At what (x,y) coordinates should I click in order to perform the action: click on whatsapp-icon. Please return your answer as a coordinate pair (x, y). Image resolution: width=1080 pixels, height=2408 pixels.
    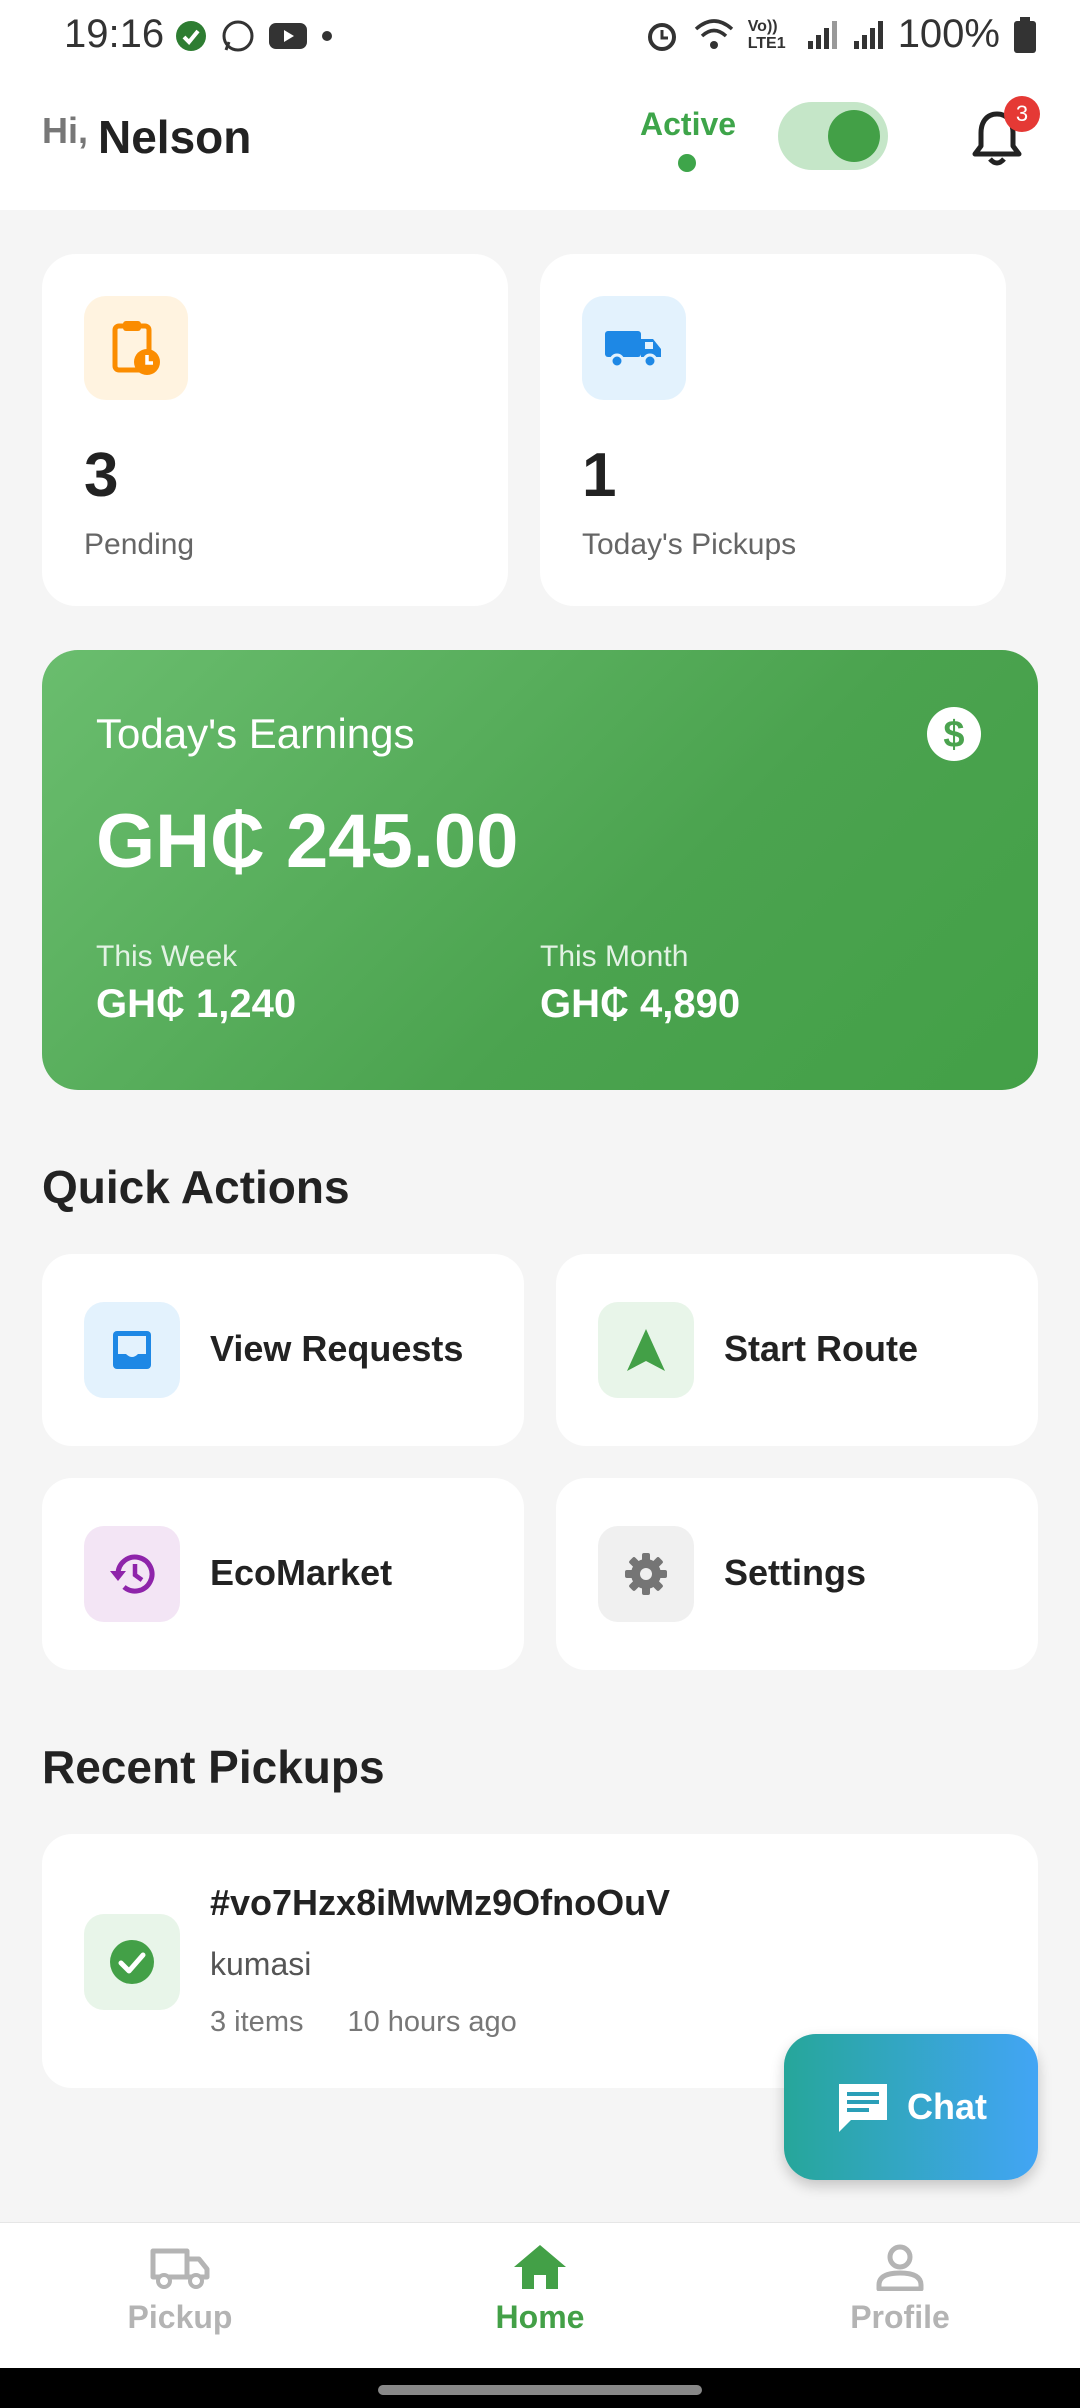
    Looking at the image, I should click on (238, 36).